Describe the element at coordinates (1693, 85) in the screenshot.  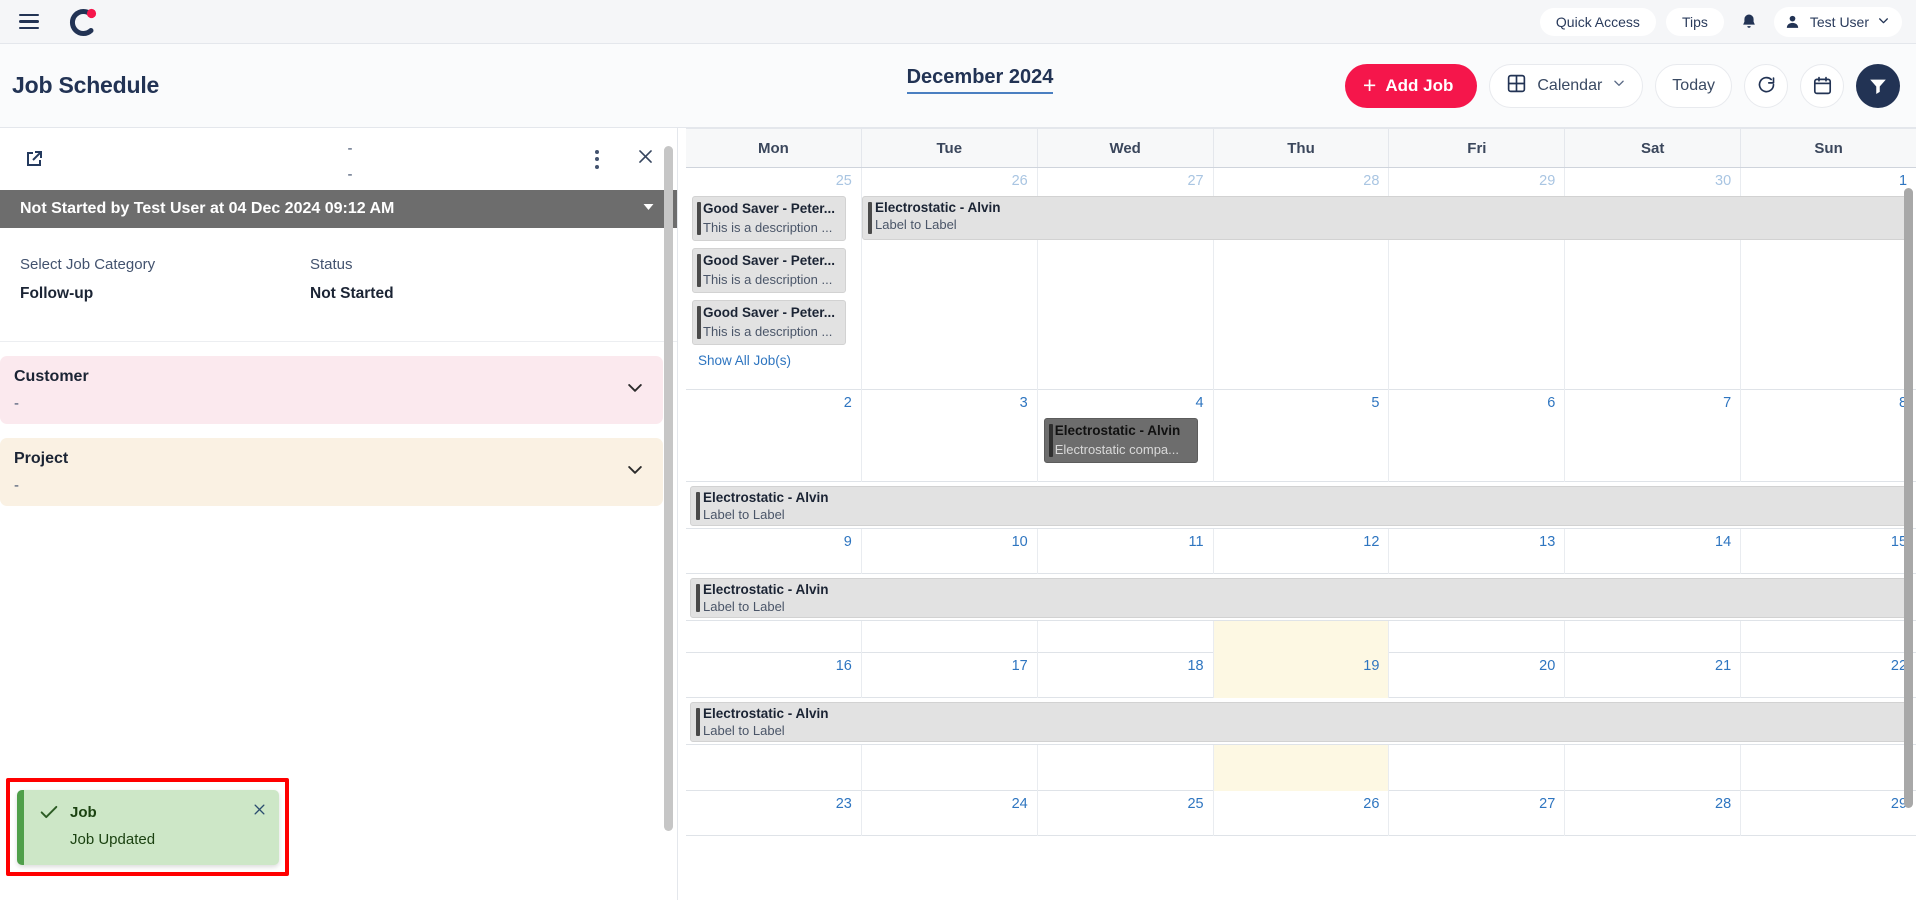
I see `today-button: Today` at that location.